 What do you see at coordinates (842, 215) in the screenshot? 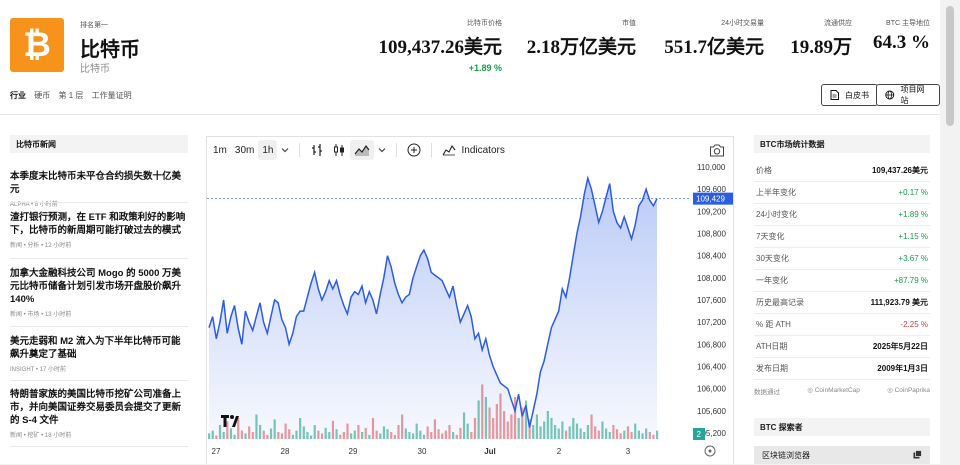
I see `market-stat-row: 24小时变化 +1.89 %` at bounding box center [842, 215].